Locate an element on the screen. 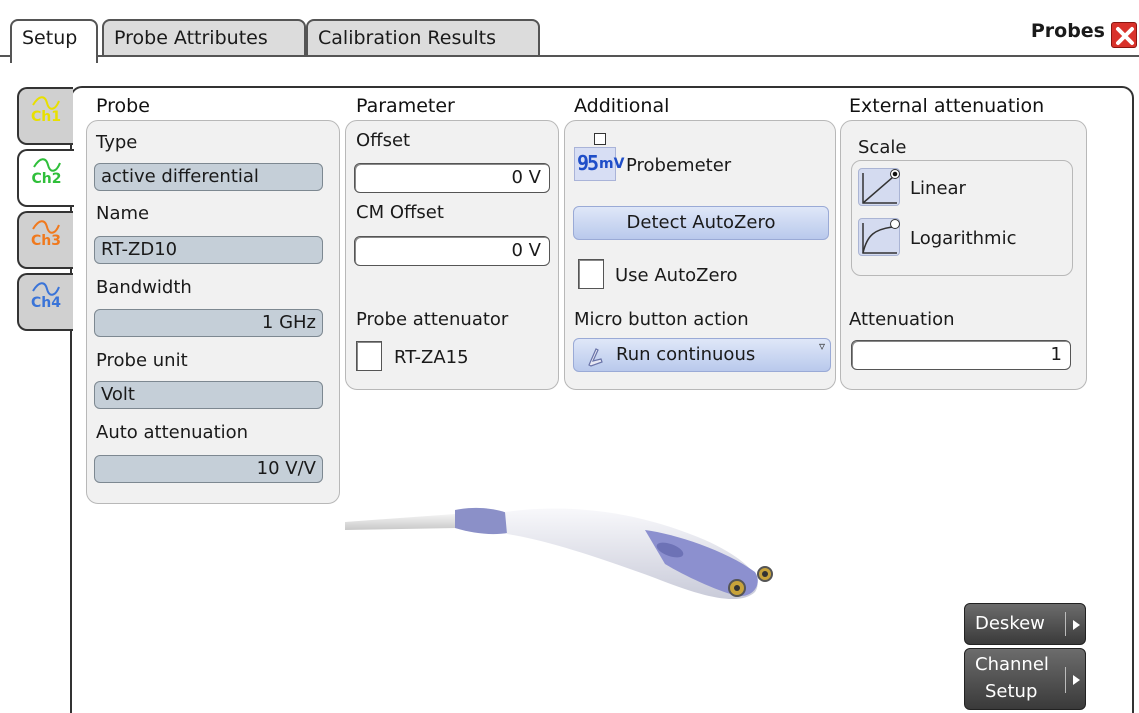  probemeter-checkbox is located at coordinates (600, 139).